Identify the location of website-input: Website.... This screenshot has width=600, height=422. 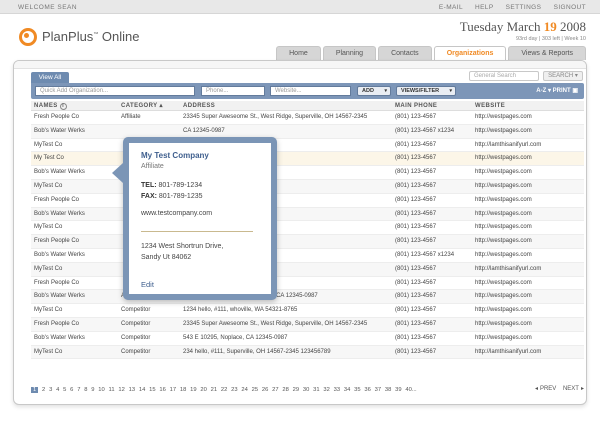
(310, 91).